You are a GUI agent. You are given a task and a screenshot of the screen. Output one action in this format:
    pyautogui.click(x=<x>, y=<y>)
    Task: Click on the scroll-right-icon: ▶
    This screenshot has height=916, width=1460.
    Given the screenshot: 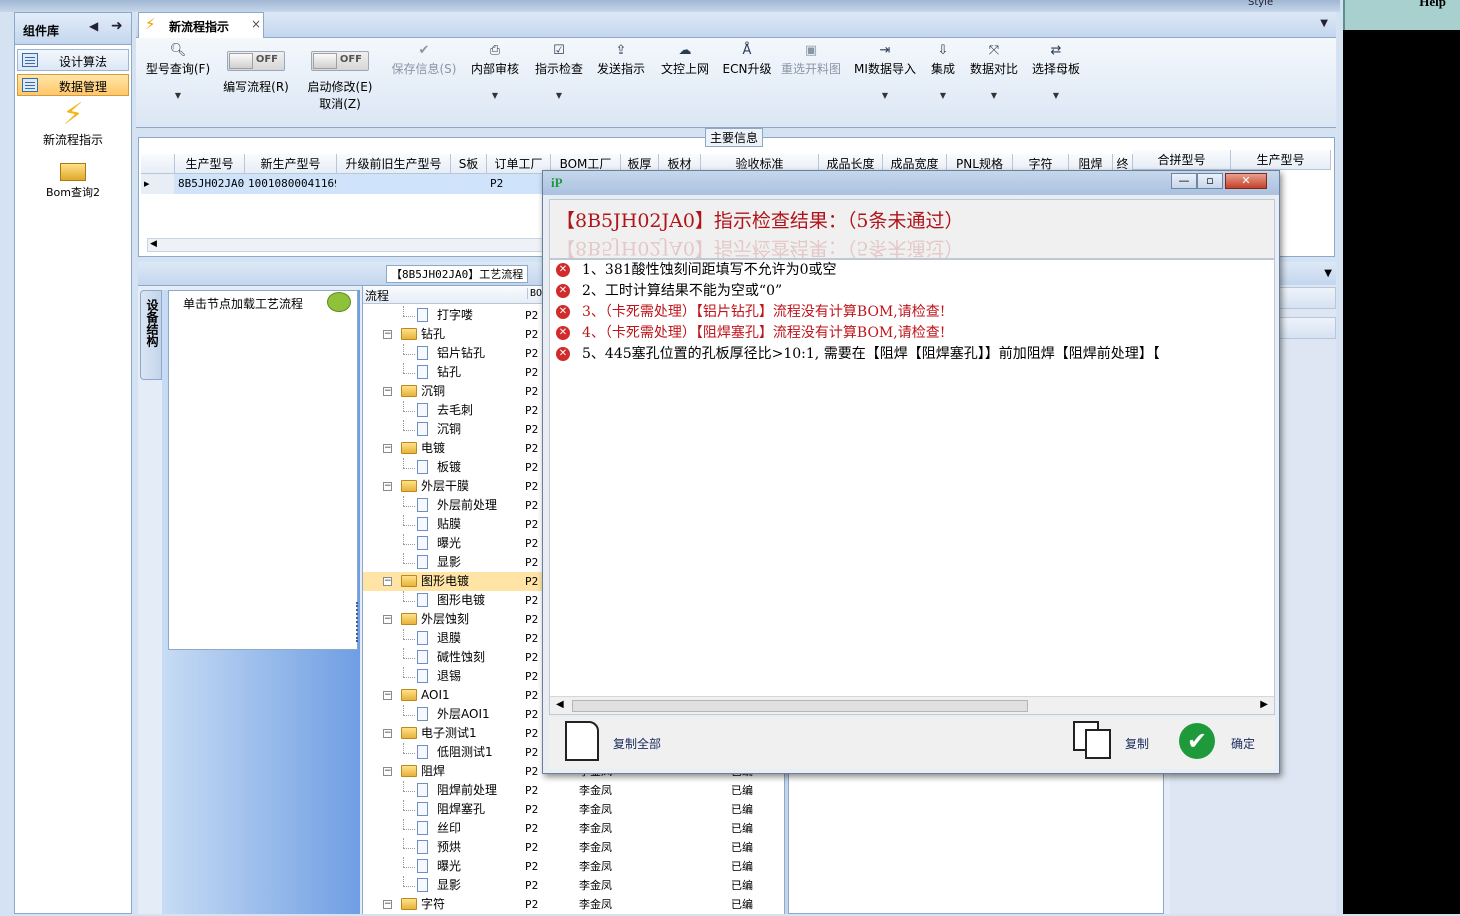 What is the action you would take?
    pyautogui.click(x=1264, y=704)
    